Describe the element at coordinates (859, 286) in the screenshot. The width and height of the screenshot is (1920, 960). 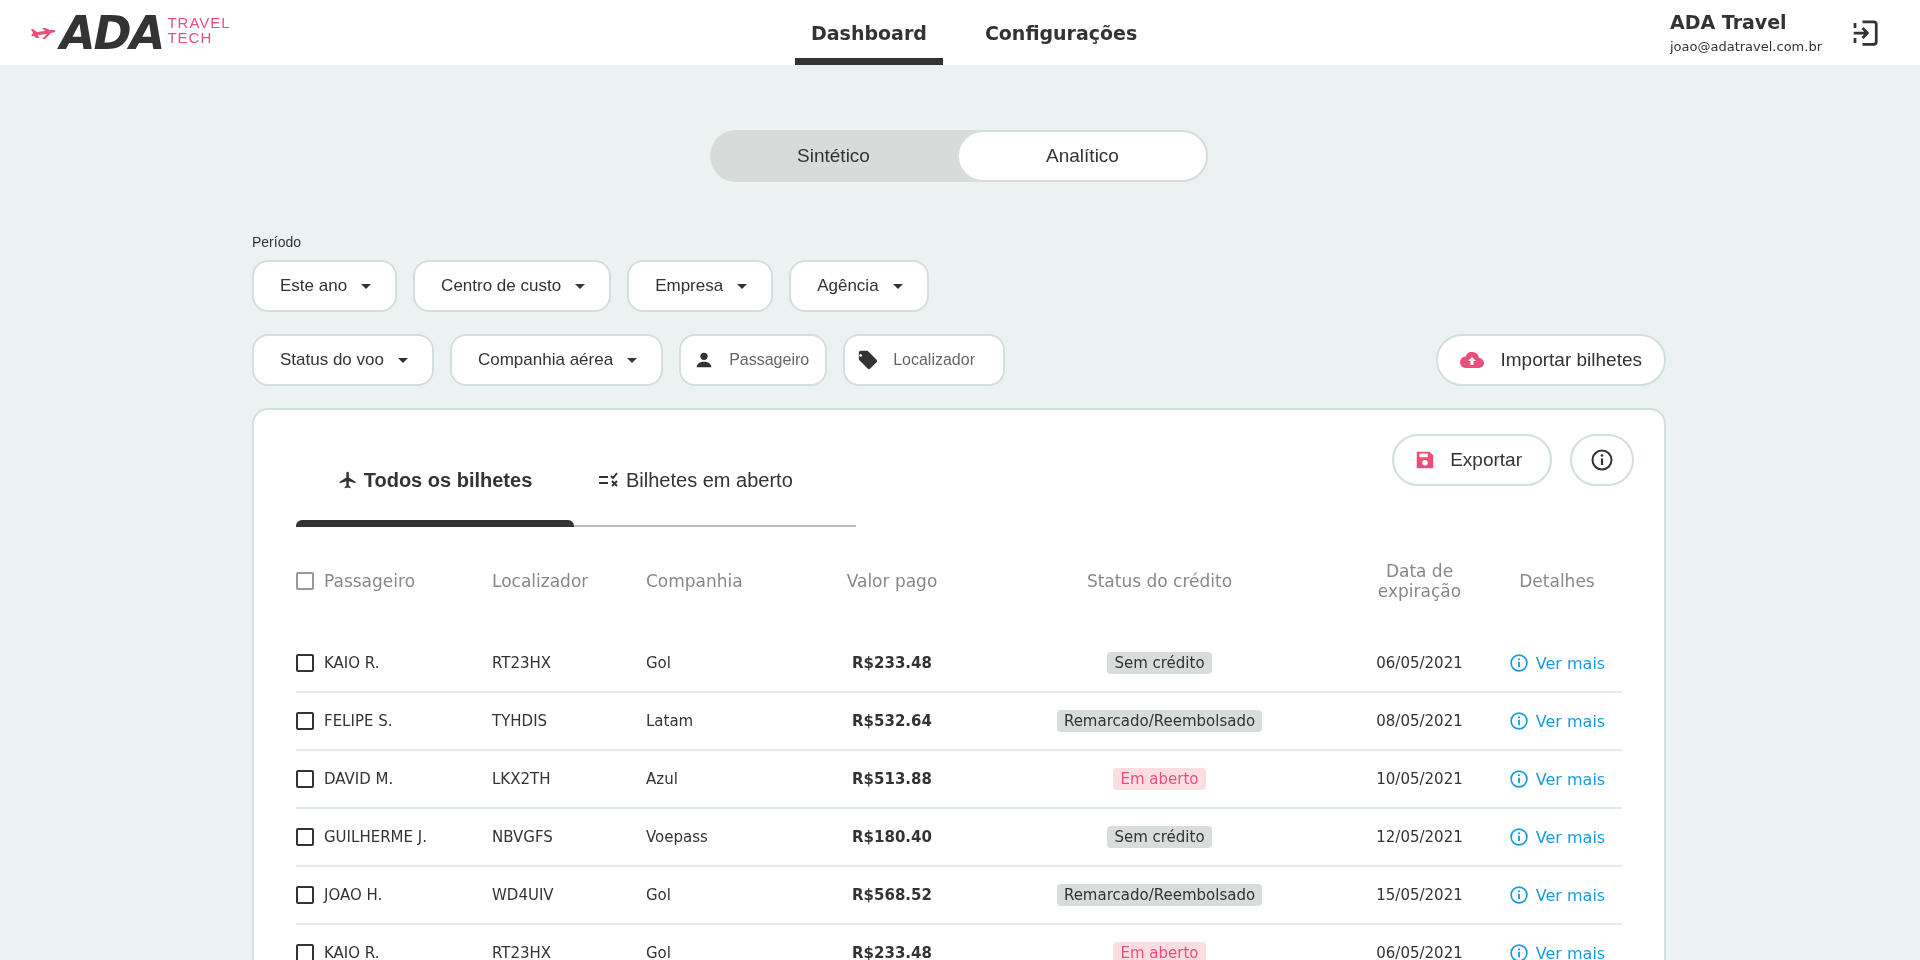
I see `filter-dropdown: Agência` at that location.